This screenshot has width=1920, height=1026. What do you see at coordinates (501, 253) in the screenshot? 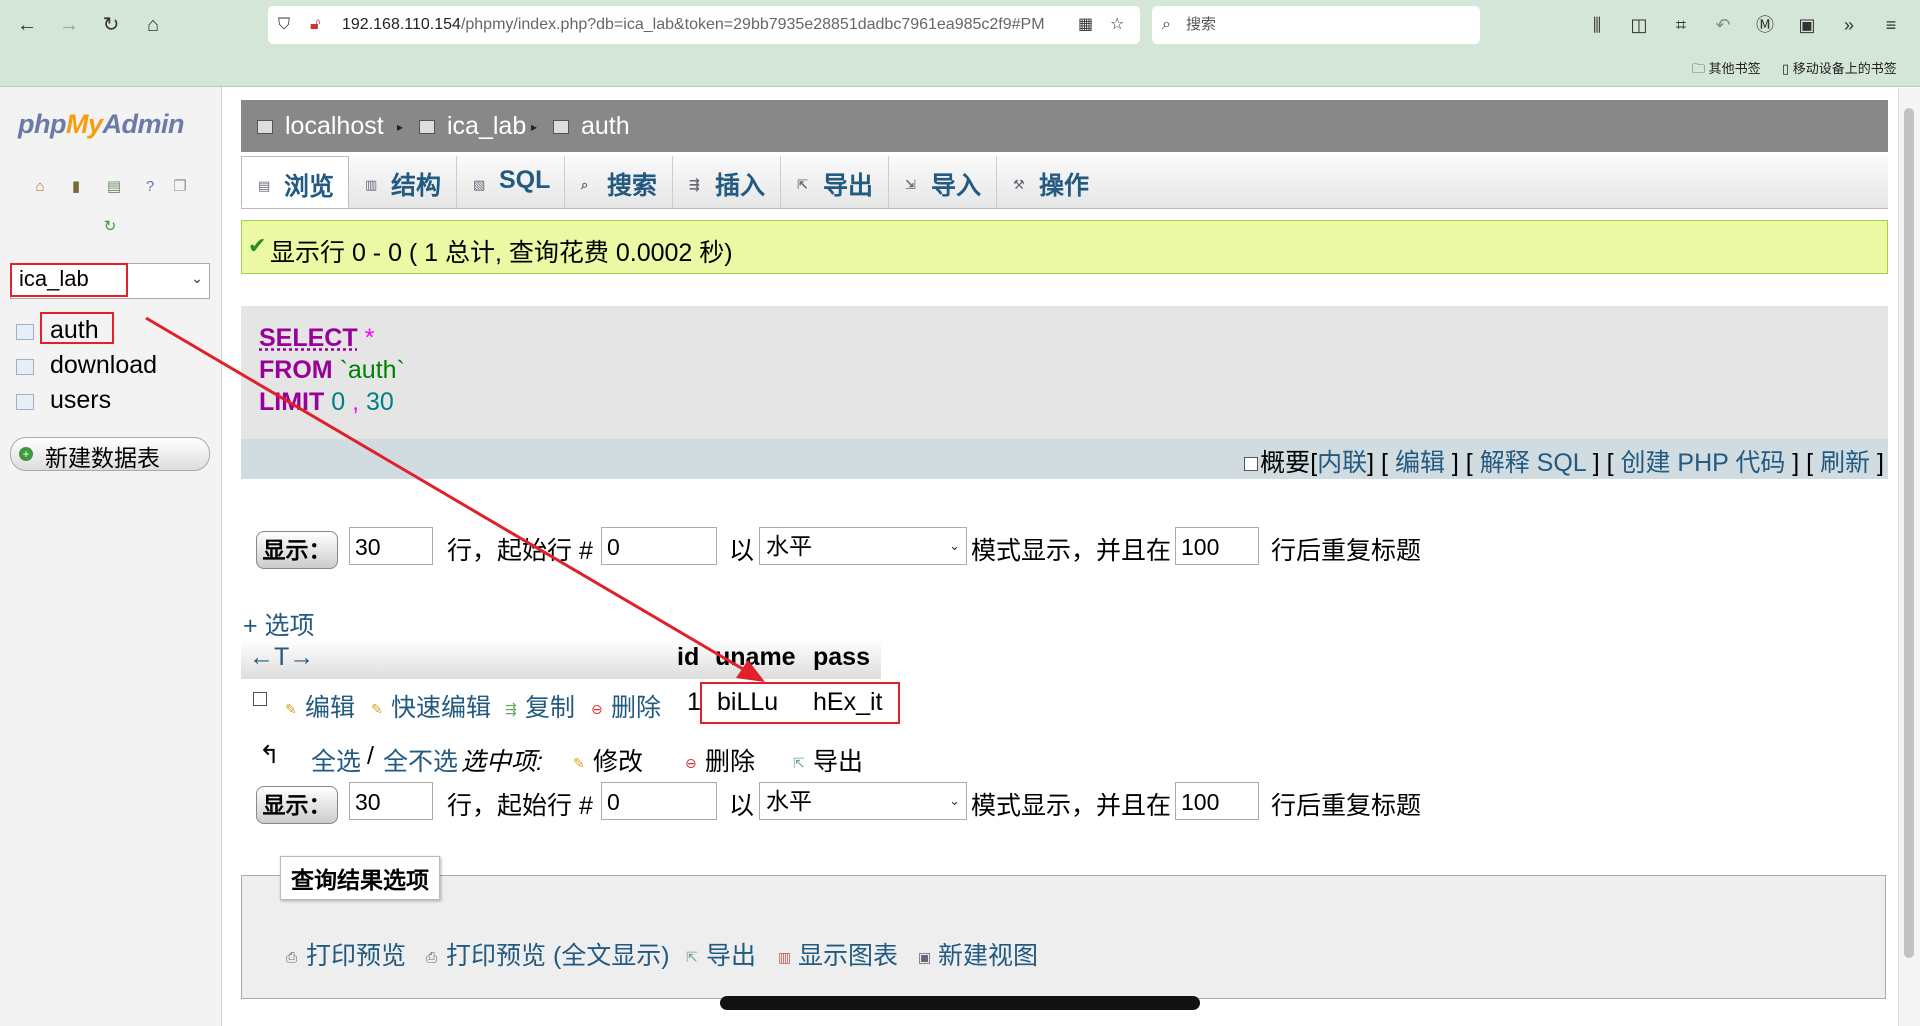
I see `success-message-text: 显示行 0 - 0 ( 1 总计, 查询花费 0.0002 秒)` at bounding box center [501, 253].